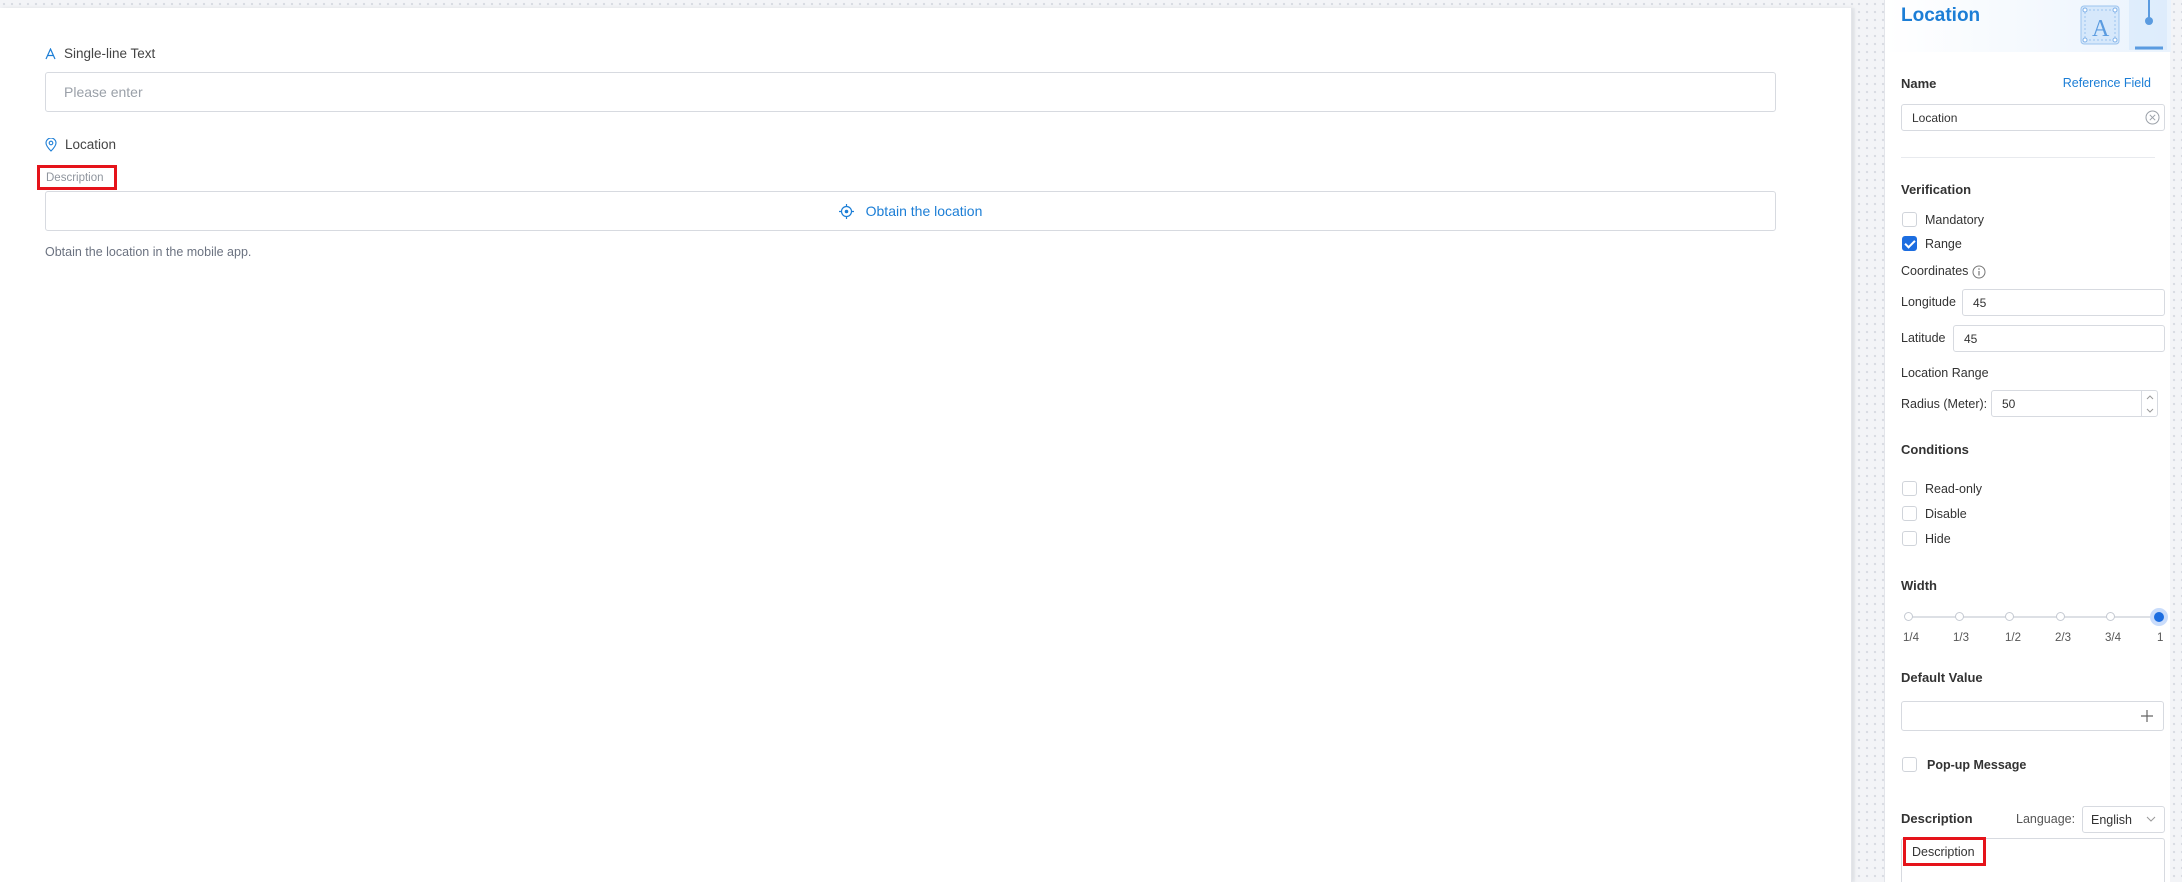 The height and width of the screenshot is (882, 2182). Describe the element at coordinates (1936, 189) in the screenshot. I see `verification-heading: Verification` at that location.